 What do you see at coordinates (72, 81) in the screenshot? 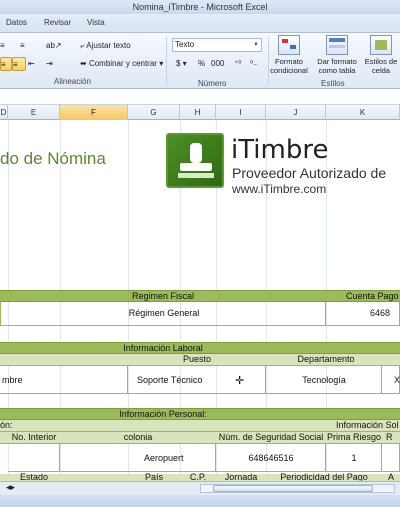
I see `group-label-alineacion: Alineación` at bounding box center [72, 81].